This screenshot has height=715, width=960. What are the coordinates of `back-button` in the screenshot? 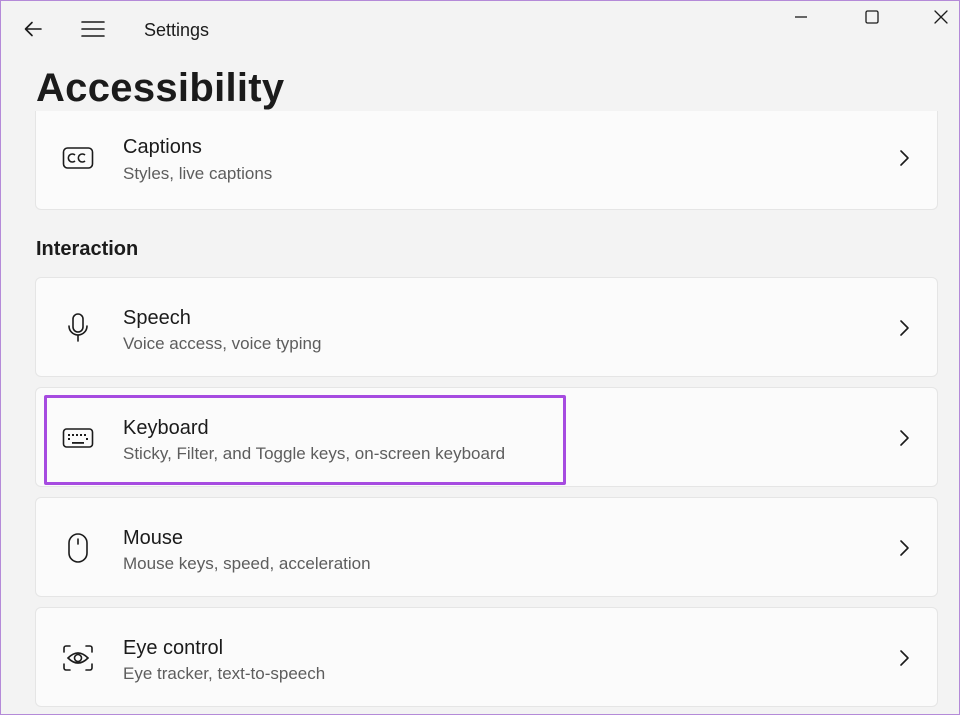 It's located at (33, 29).